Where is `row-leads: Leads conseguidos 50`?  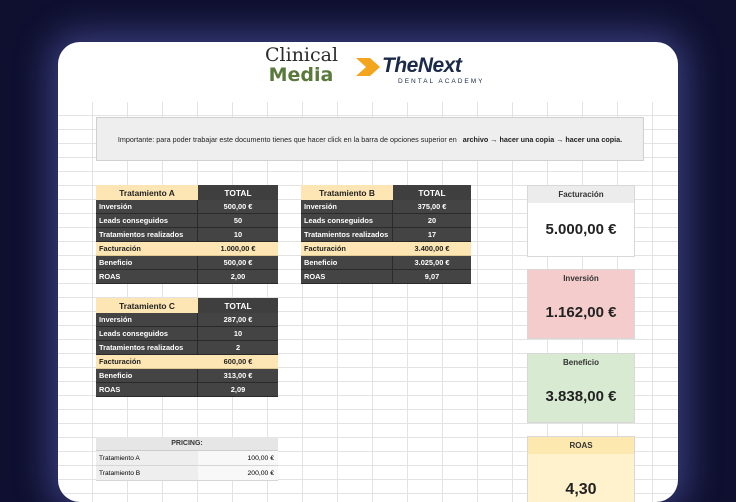
row-leads: Leads conseguidos 50 is located at coordinates (187, 221).